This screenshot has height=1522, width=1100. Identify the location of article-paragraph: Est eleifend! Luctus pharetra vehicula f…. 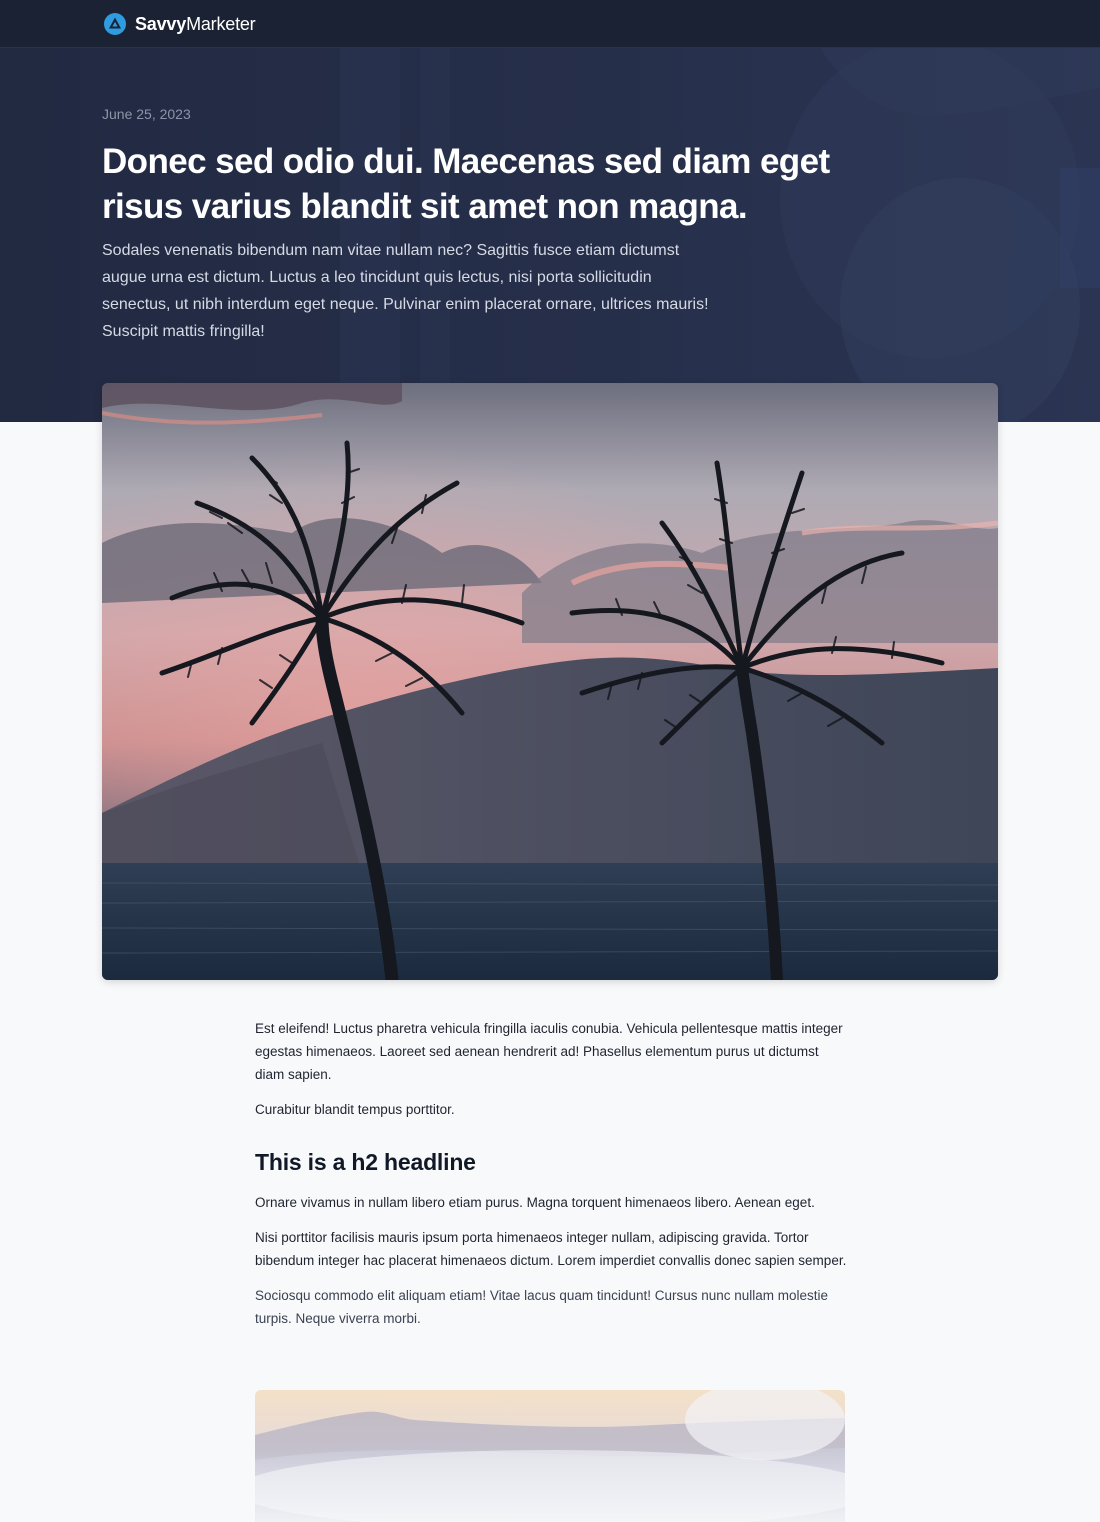
(549, 1051).